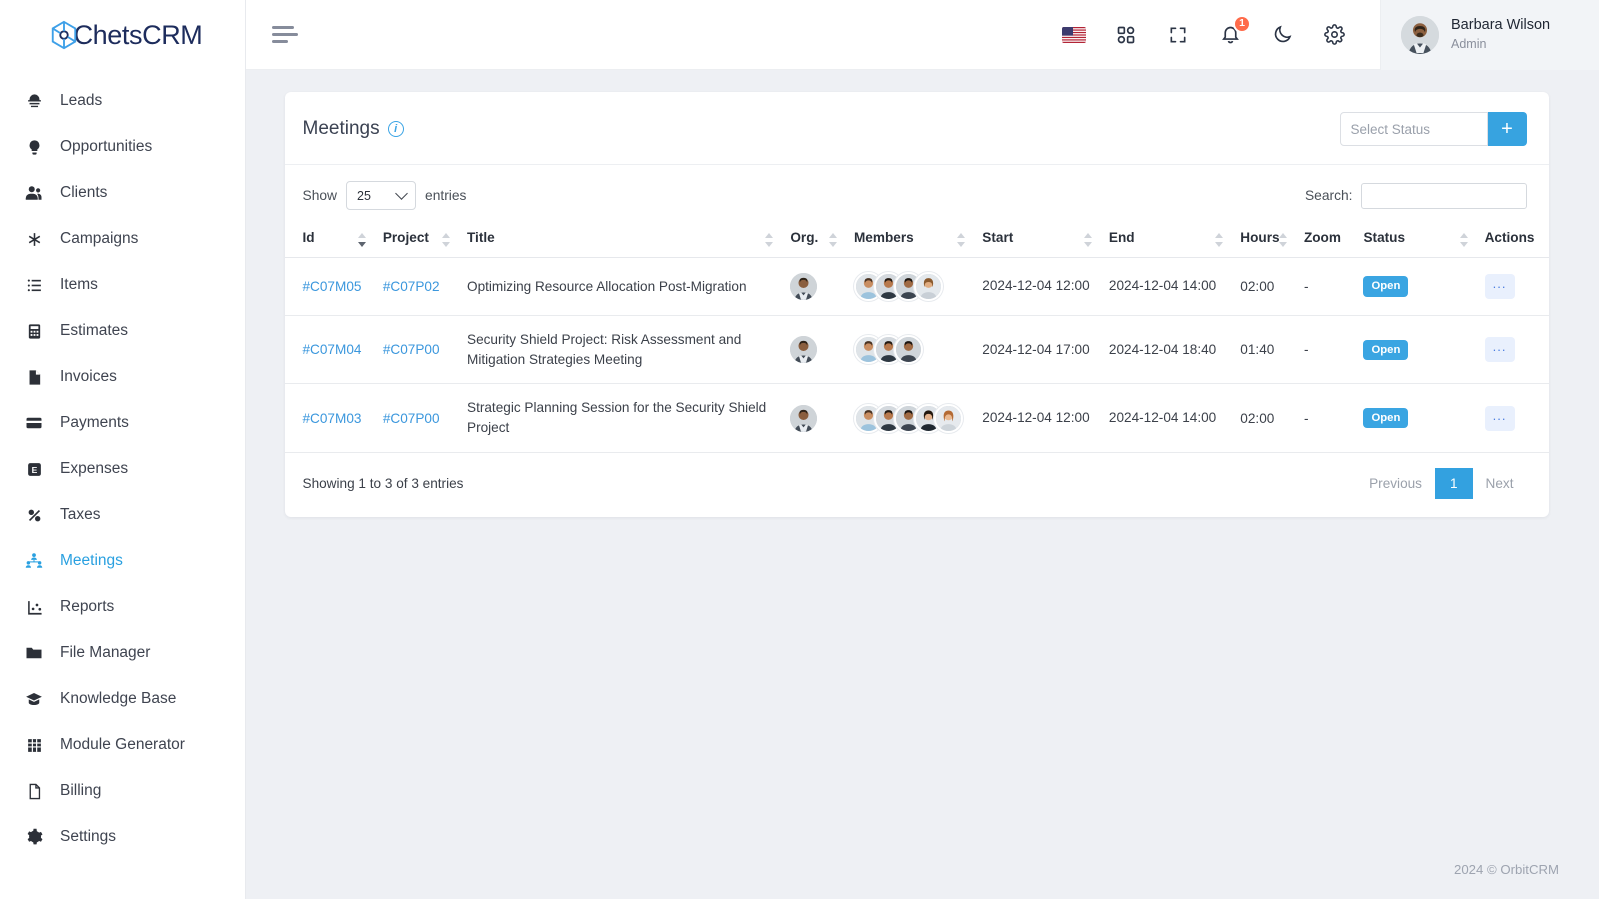 Image resolution: width=1599 pixels, height=899 pixels. What do you see at coordinates (122, 791) in the screenshot?
I see `sidebar-item-billing: Billing` at bounding box center [122, 791].